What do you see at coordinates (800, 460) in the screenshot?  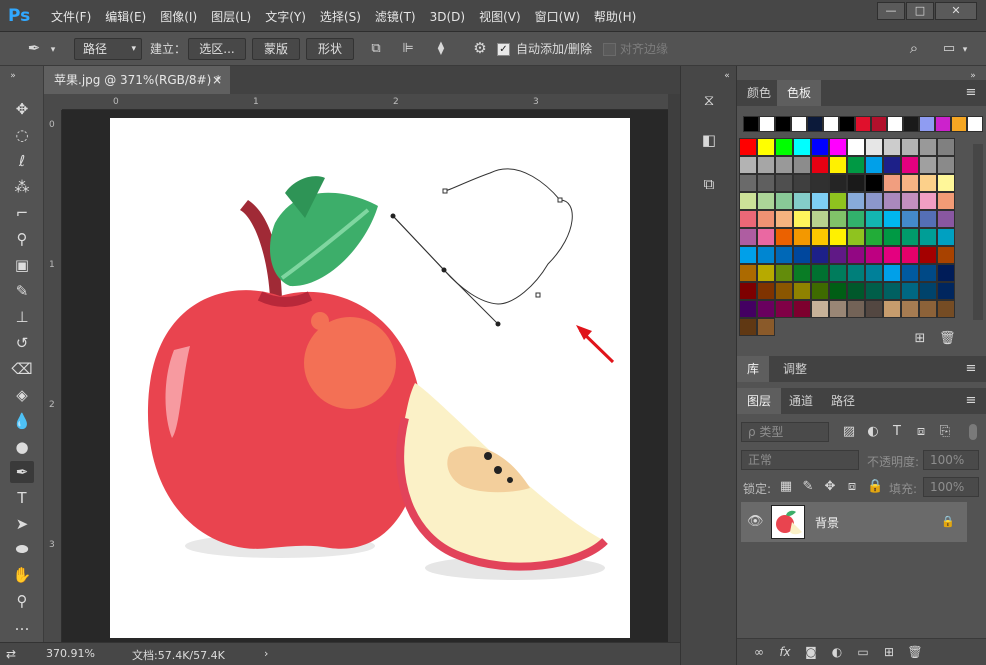 I see `blend-mode-select: 正常` at bounding box center [800, 460].